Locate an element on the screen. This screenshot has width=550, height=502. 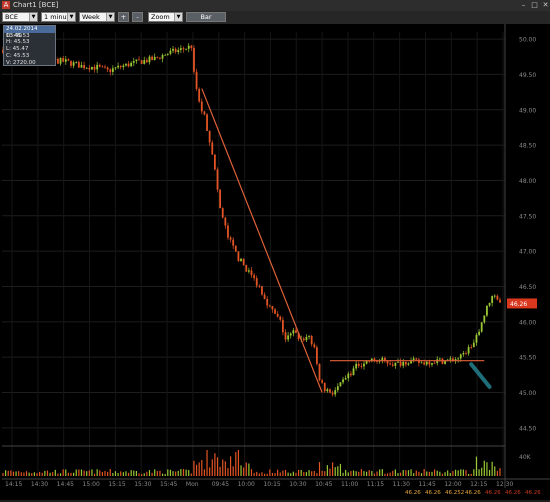
close-button: ✕ is located at coordinates (545, 5).